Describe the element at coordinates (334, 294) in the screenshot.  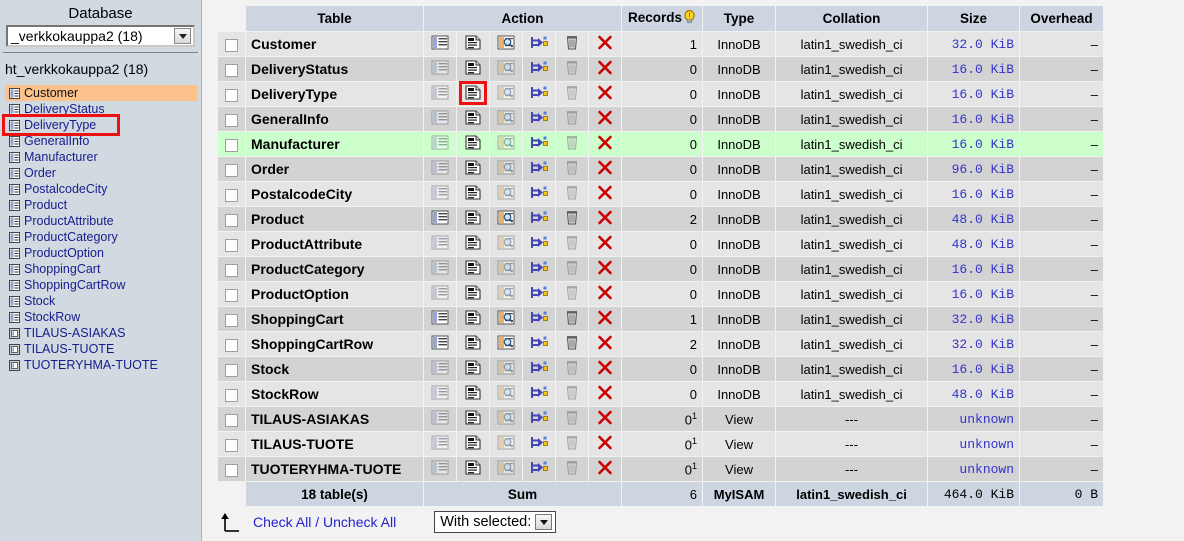
I see `table-name-cell: ProductOption` at that location.